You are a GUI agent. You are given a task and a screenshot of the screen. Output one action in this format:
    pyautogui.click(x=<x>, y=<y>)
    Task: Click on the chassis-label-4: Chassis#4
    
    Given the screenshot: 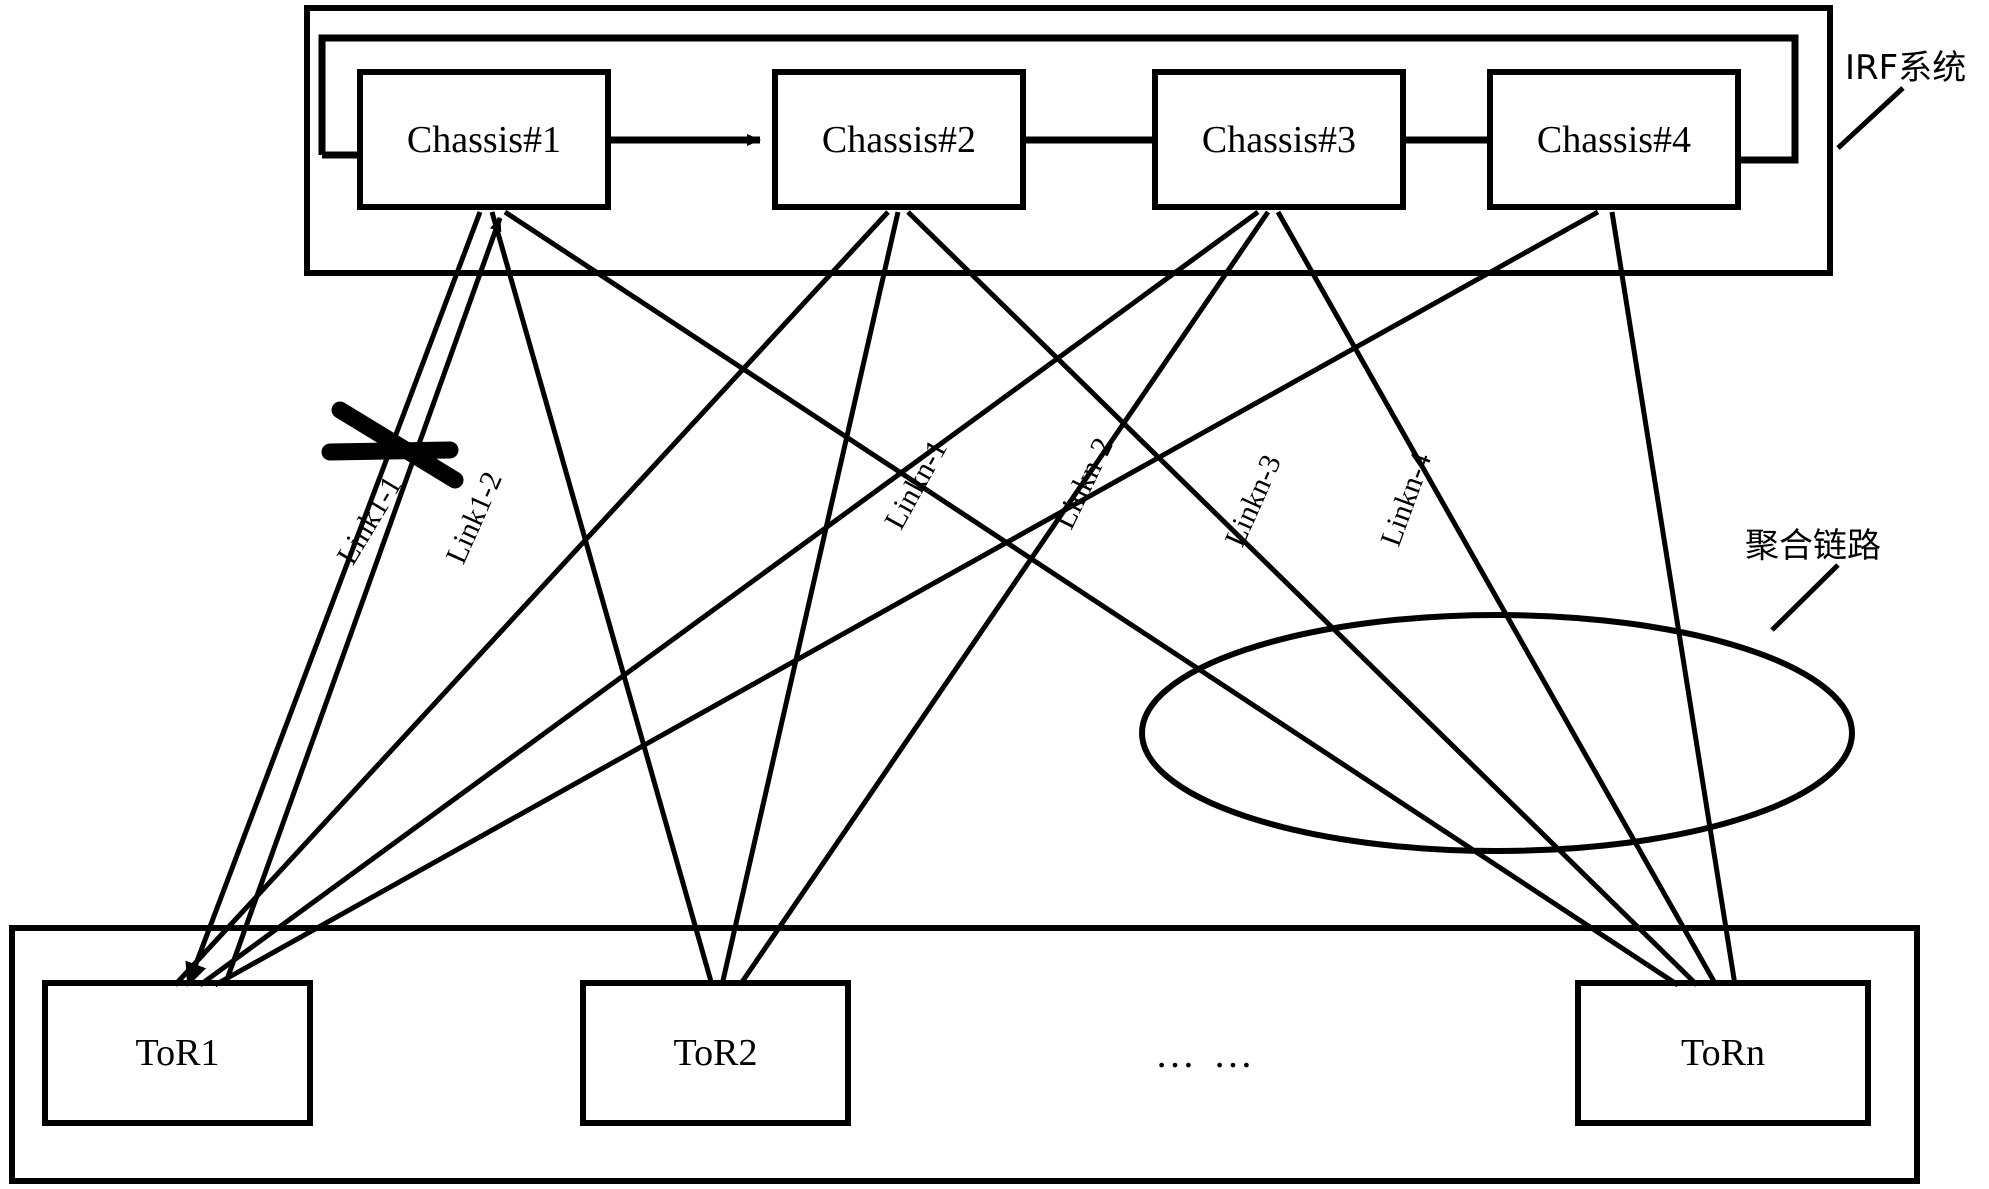 What is the action you would take?
    pyautogui.click(x=1614, y=139)
    